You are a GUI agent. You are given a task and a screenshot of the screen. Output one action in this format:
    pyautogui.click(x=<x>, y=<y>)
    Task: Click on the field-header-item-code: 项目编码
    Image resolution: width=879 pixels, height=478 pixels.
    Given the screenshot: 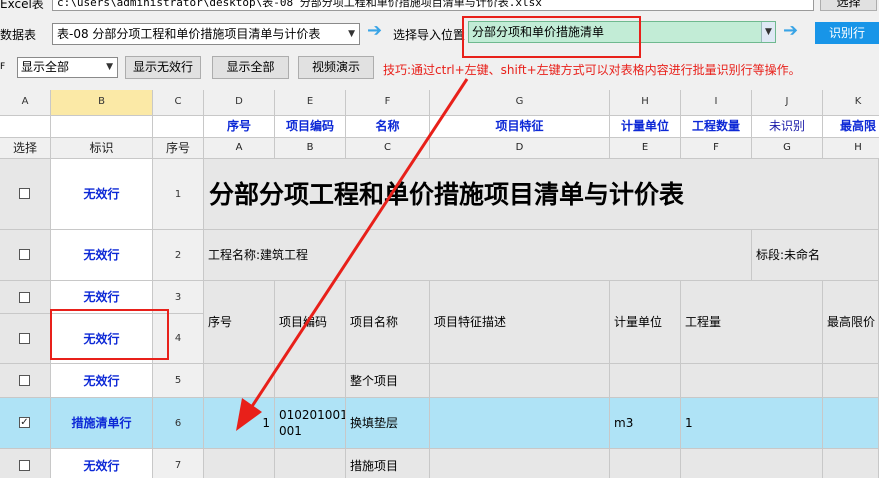 What is the action you would take?
    pyautogui.click(x=310, y=127)
    